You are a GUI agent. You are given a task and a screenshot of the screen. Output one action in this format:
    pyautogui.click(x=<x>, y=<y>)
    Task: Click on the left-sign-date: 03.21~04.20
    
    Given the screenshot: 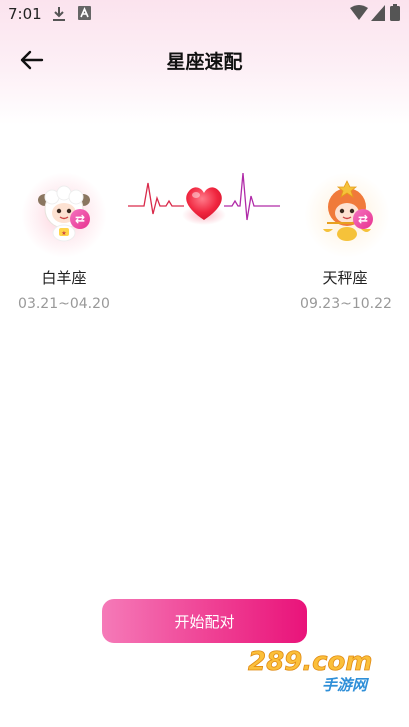 What is the action you would take?
    pyautogui.click(x=64, y=304)
    